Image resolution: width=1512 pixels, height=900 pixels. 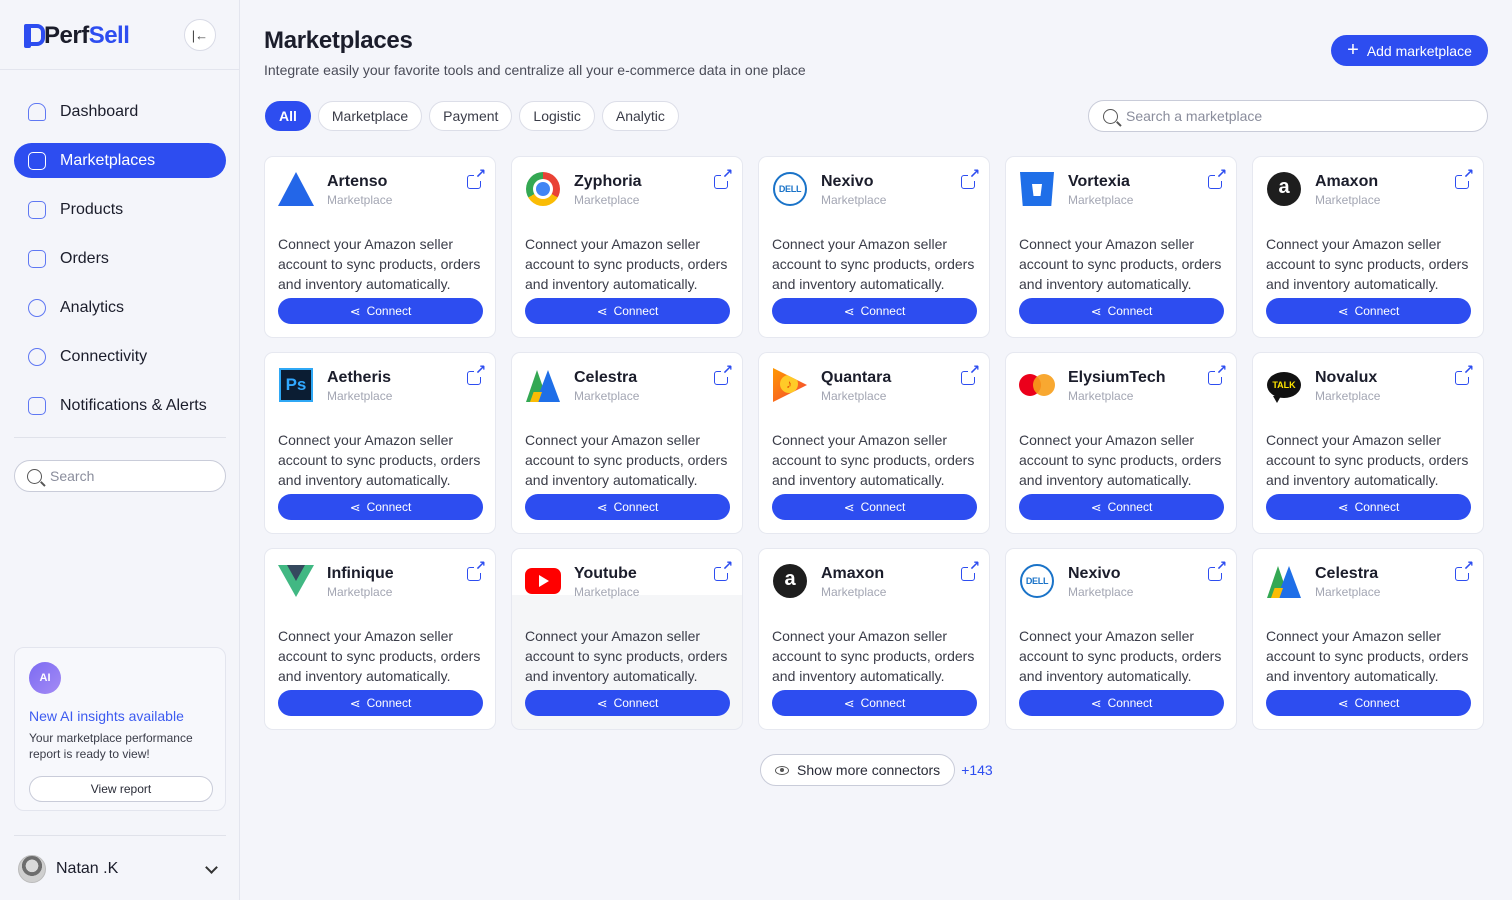 I want to click on filter-chip-payment: Payment, so click(x=471, y=116).